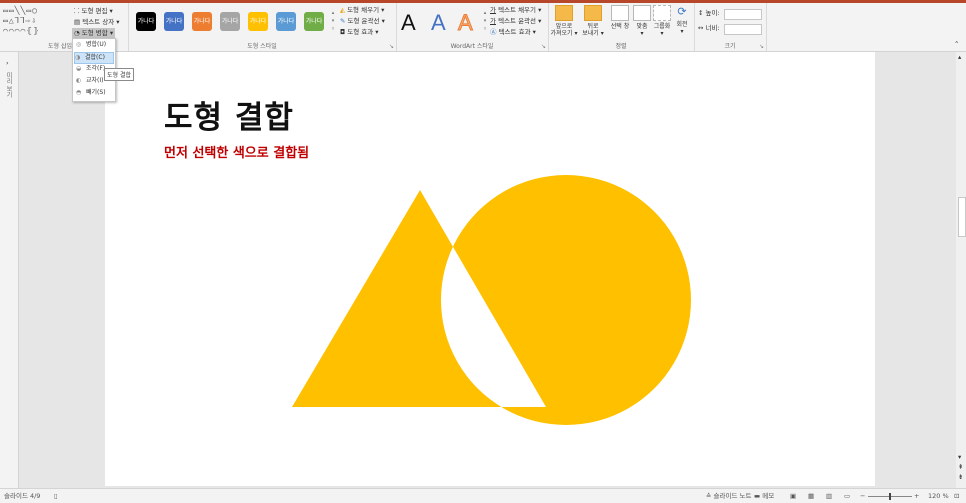 The image size is (966, 503). What do you see at coordinates (712, 28) in the screenshot?
I see `width-label: 너비:` at bounding box center [712, 28].